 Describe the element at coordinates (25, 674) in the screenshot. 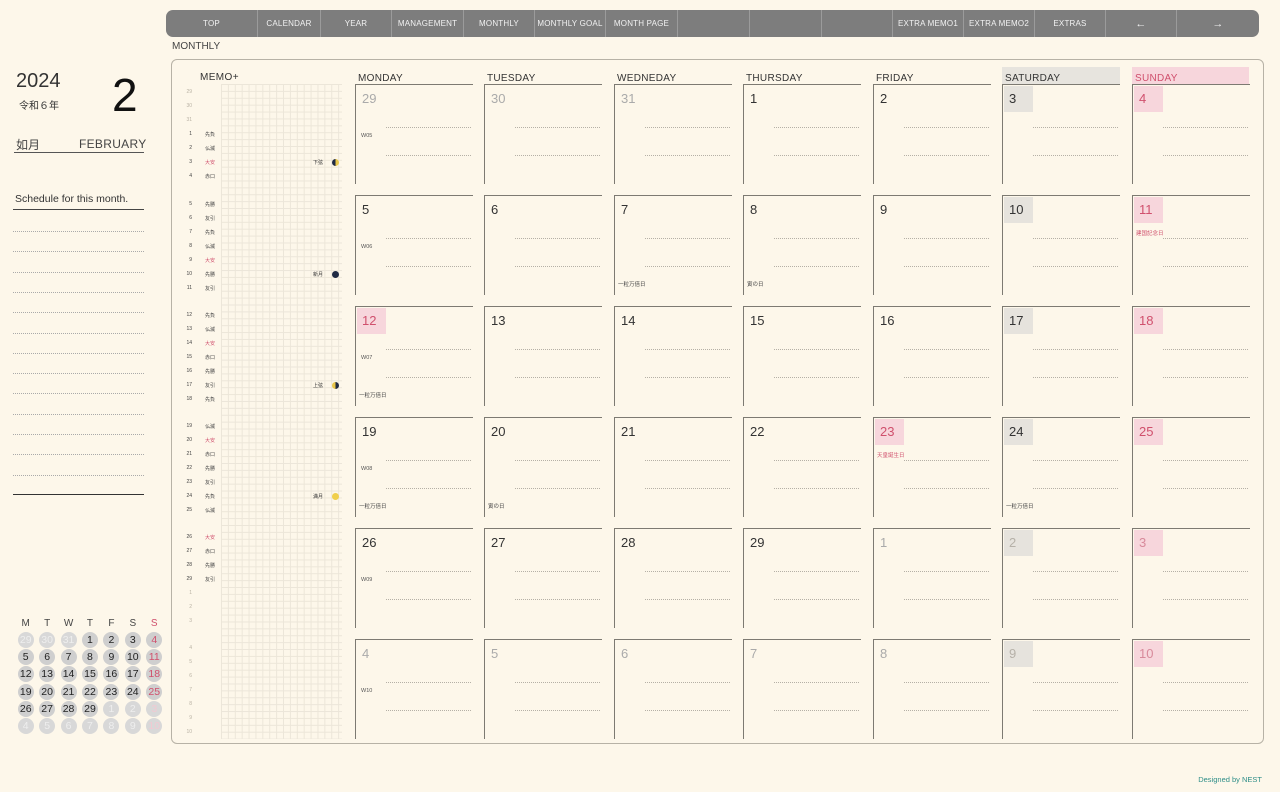

I see `mini-calendar-day: 12` at that location.